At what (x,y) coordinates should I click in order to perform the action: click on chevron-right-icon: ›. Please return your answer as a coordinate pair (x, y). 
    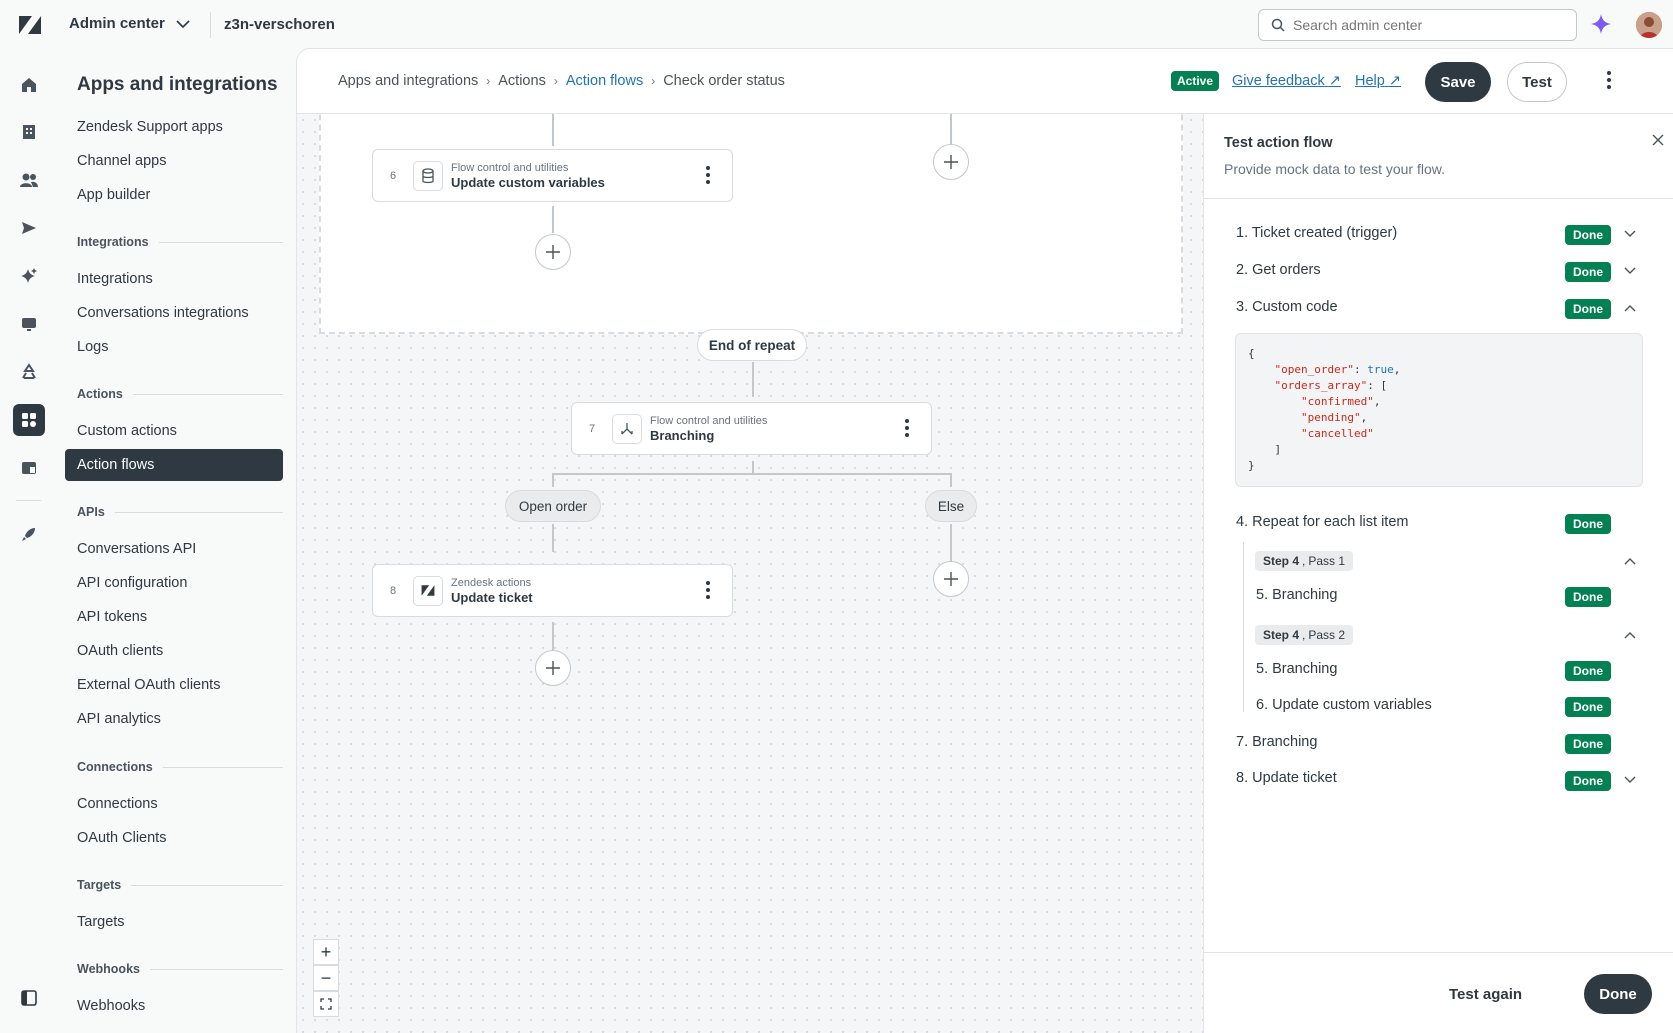
    Looking at the image, I should click on (488, 81).